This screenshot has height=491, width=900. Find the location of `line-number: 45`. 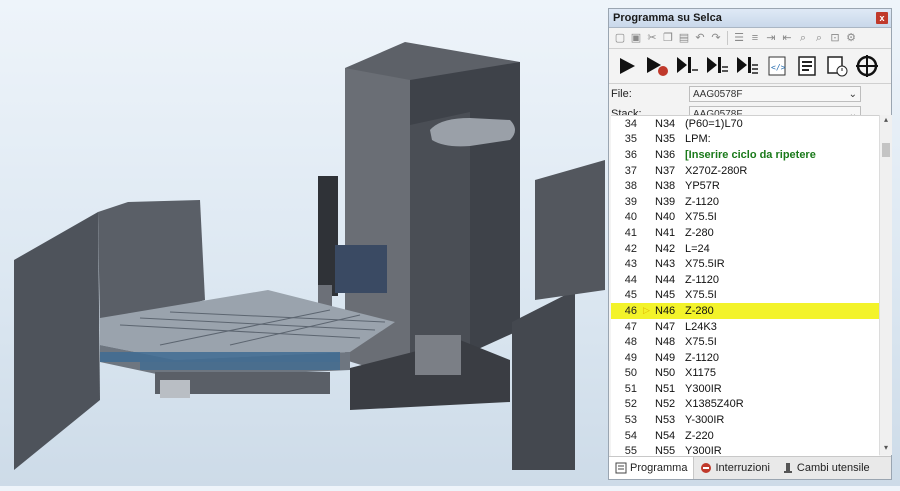

line-number: 45 is located at coordinates (630, 295).